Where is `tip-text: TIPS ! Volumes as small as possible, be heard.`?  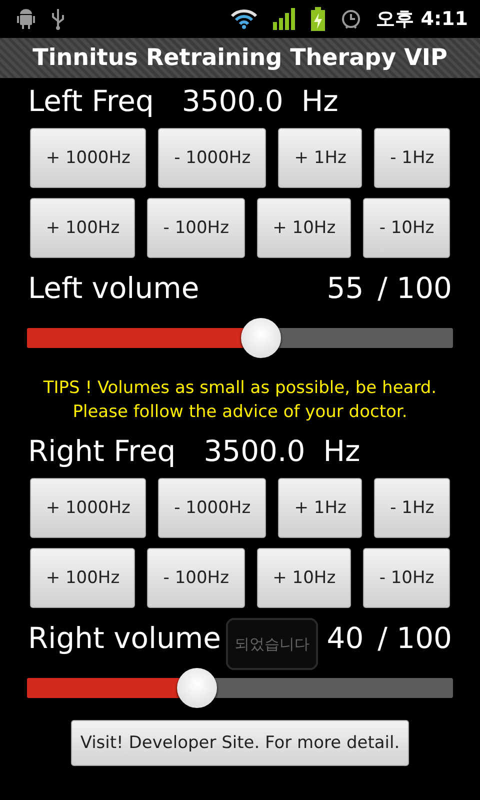 tip-text: TIPS ! Volumes as small as possible, be heard. is located at coordinates (240, 388).